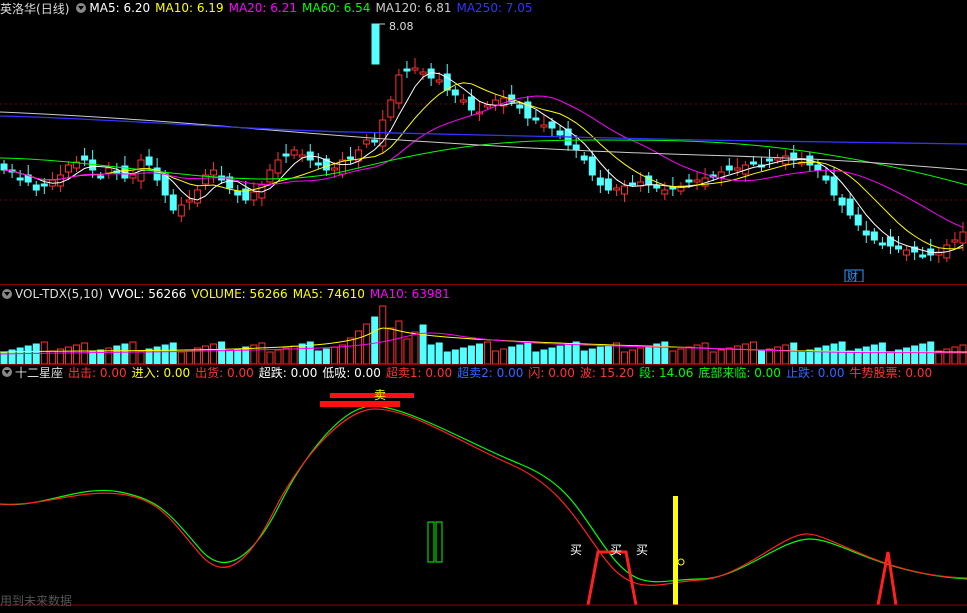 The height and width of the screenshot is (613, 967). Describe the element at coordinates (380, 395) in the screenshot. I see `sell-label: 卖` at that location.